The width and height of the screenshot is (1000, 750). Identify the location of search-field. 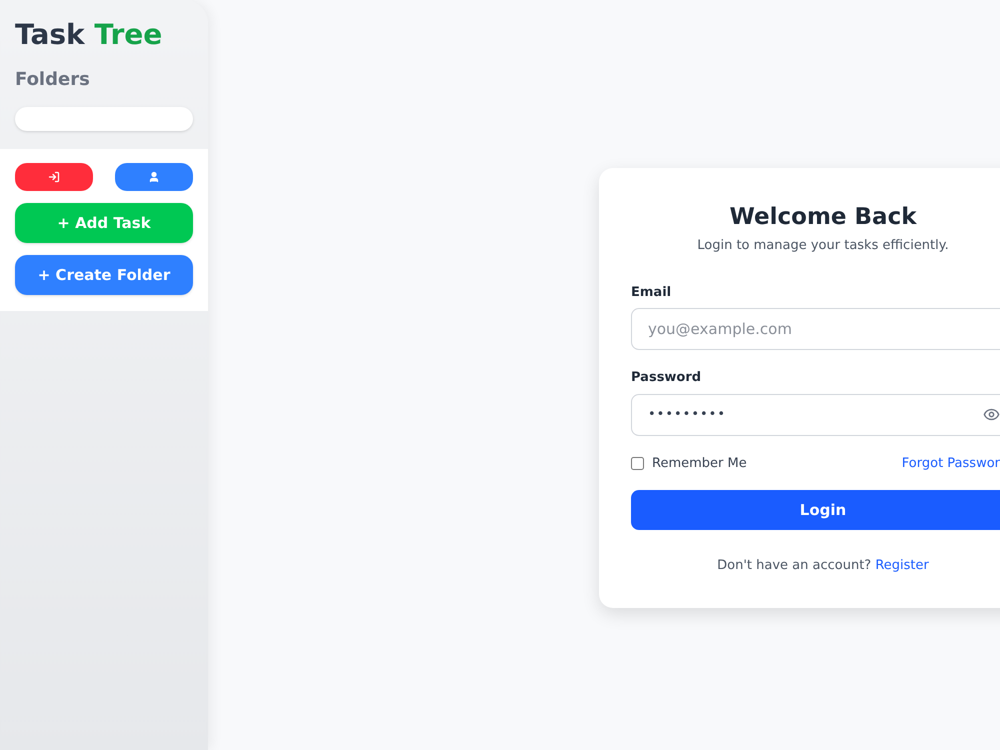
(104, 119).